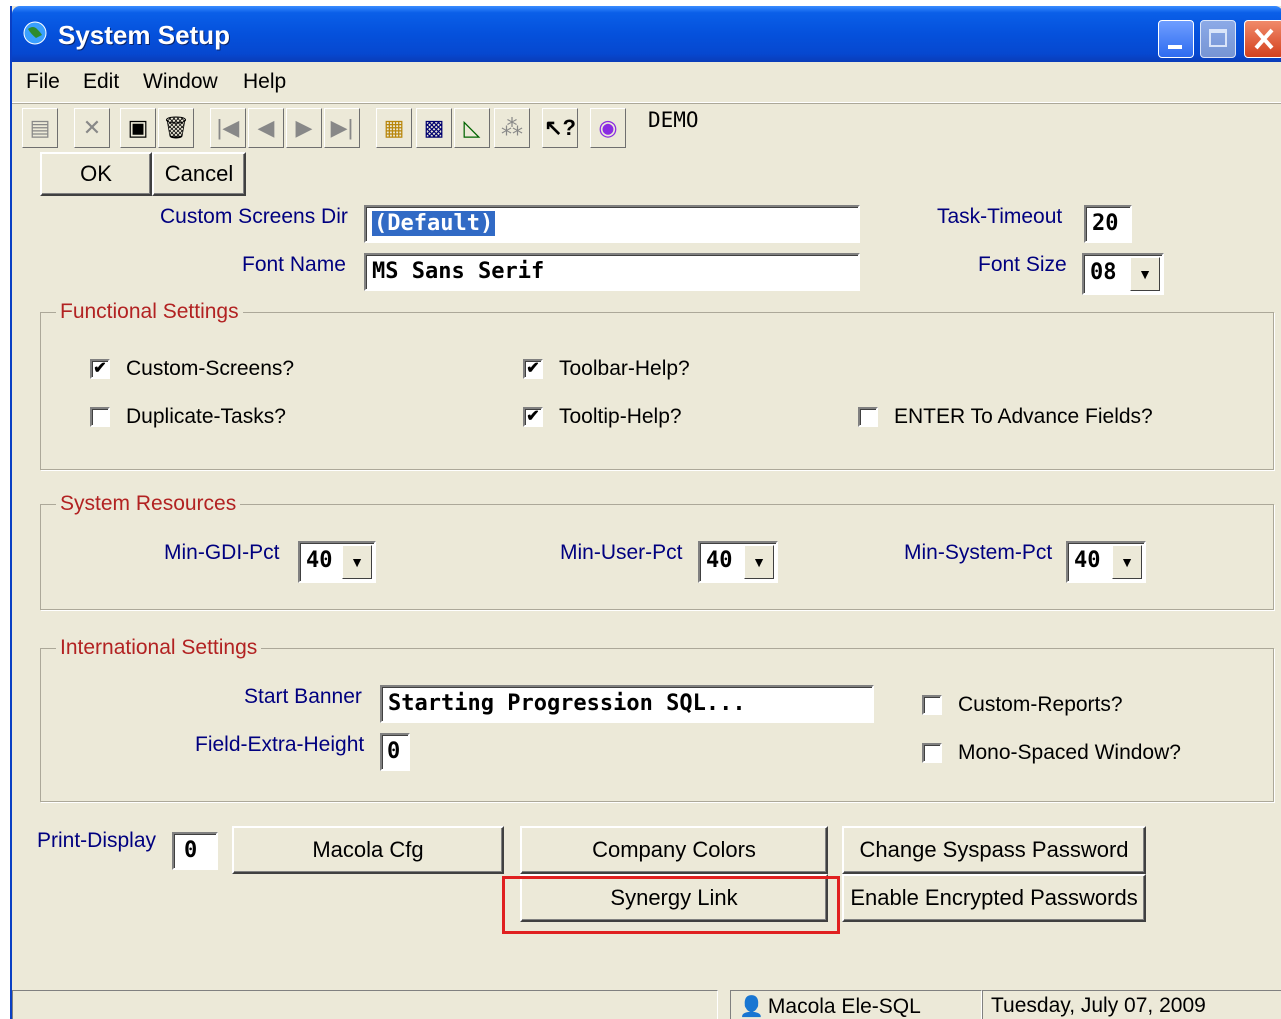 Image resolution: width=1281 pixels, height=1019 pixels. Describe the element at coordinates (608, 128) in the screenshot. I see `globe-icon: ◉` at that location.